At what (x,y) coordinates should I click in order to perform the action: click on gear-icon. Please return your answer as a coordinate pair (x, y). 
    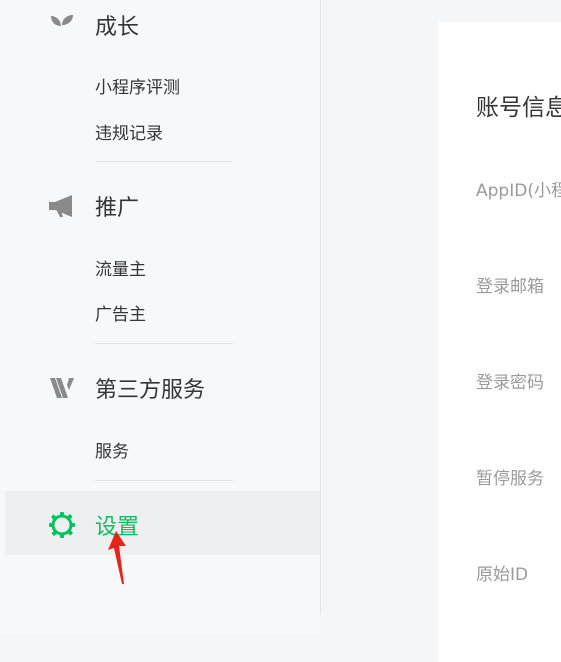
    Looking at the image, I should click on (62, 525).